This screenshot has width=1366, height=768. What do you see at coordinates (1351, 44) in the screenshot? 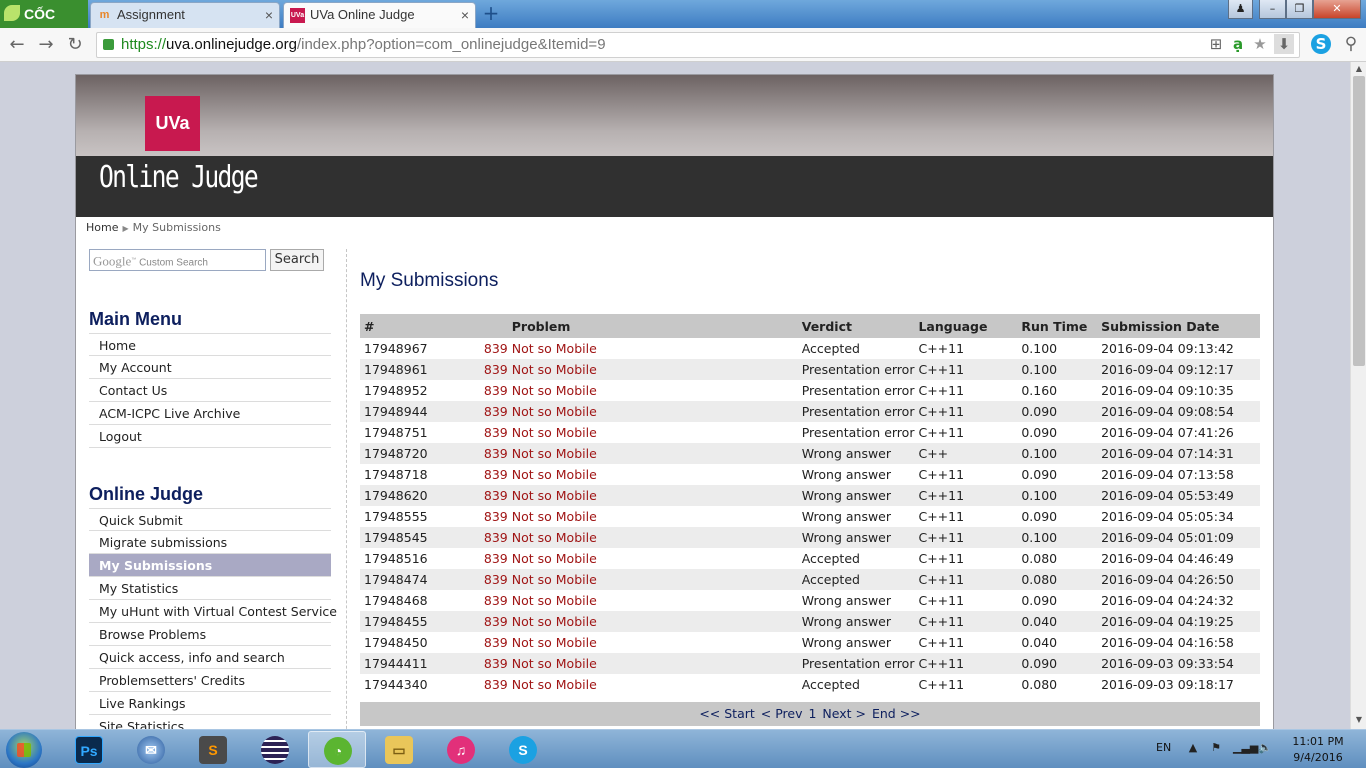
I see `menu-icon: ⚲` at bounding box center [1351, 44].